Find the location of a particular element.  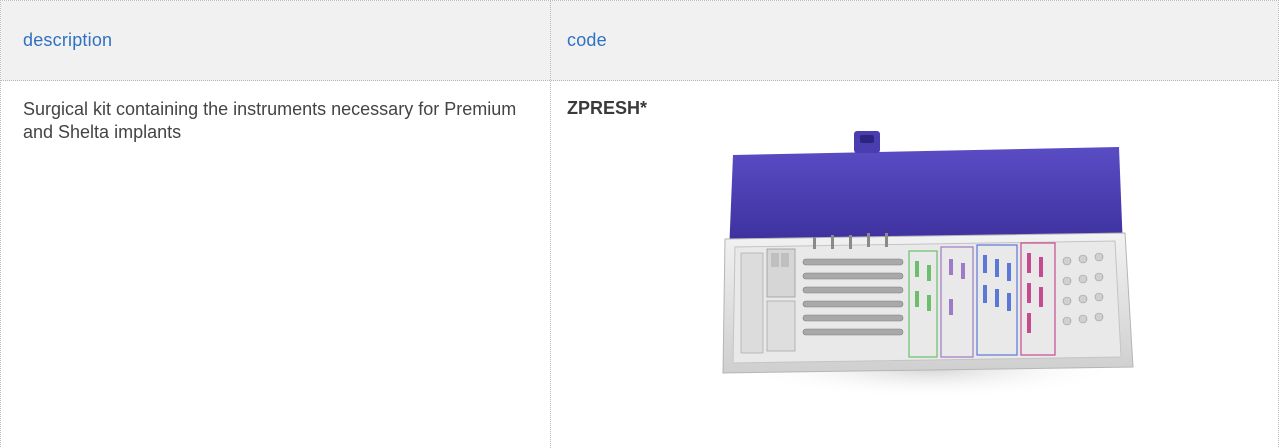

header-code: code is located at coordinates (587, 40).